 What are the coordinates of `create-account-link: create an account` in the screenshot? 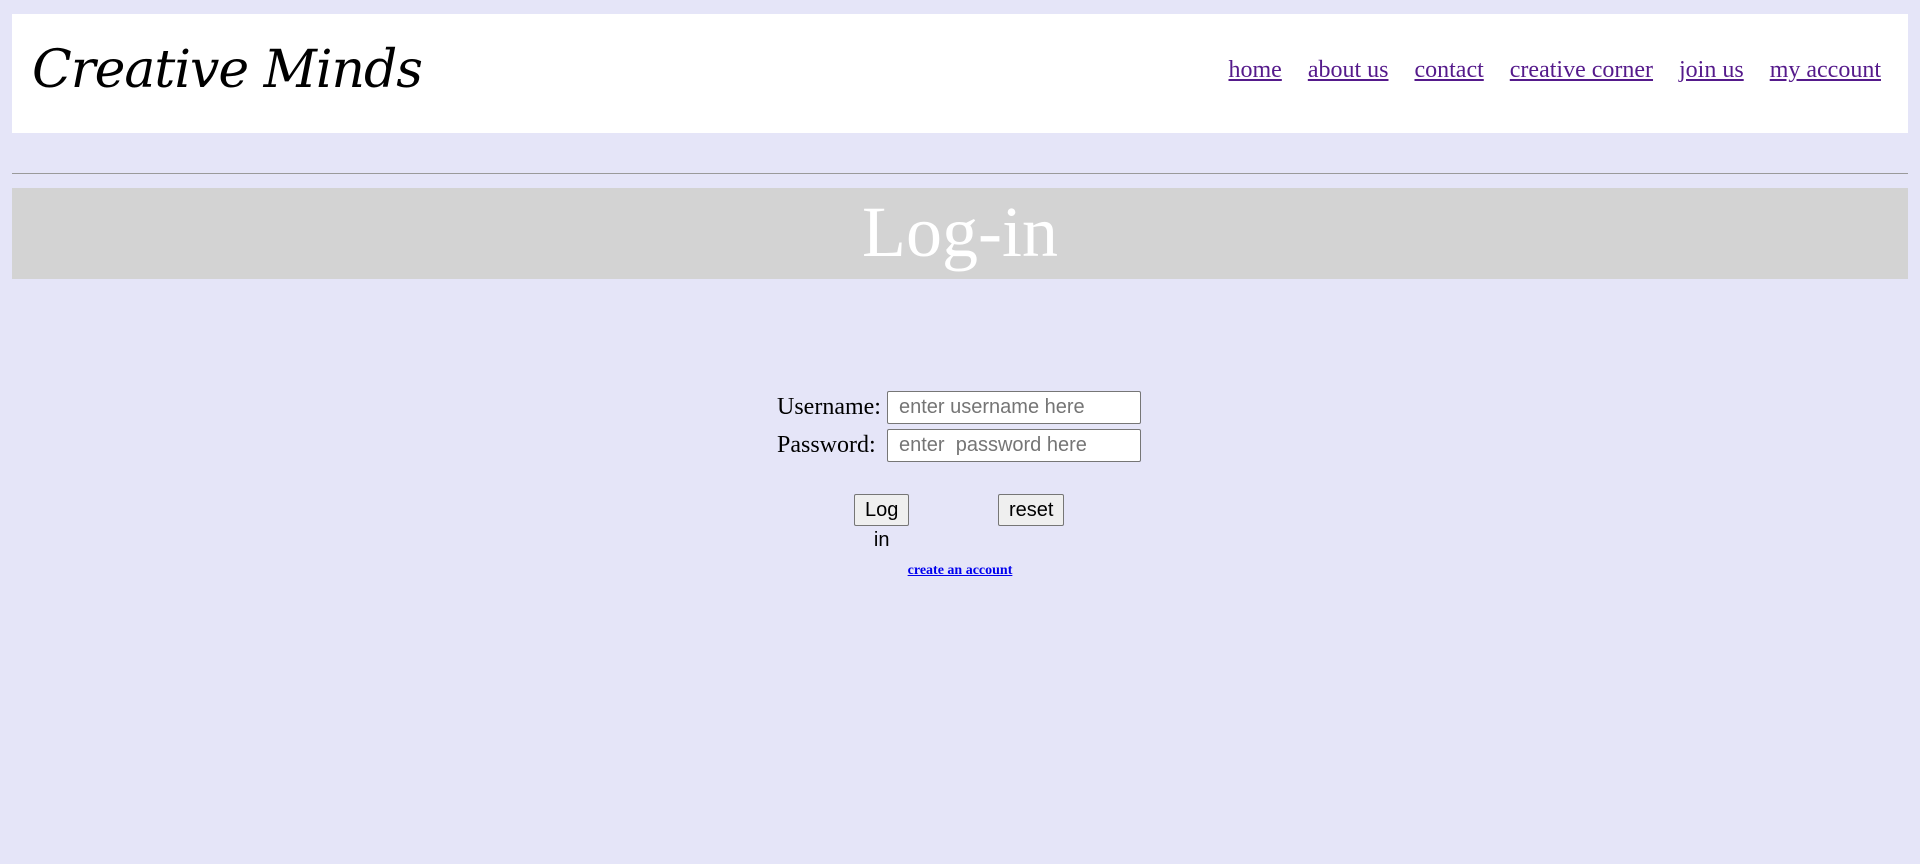 It's located at (960, 570).